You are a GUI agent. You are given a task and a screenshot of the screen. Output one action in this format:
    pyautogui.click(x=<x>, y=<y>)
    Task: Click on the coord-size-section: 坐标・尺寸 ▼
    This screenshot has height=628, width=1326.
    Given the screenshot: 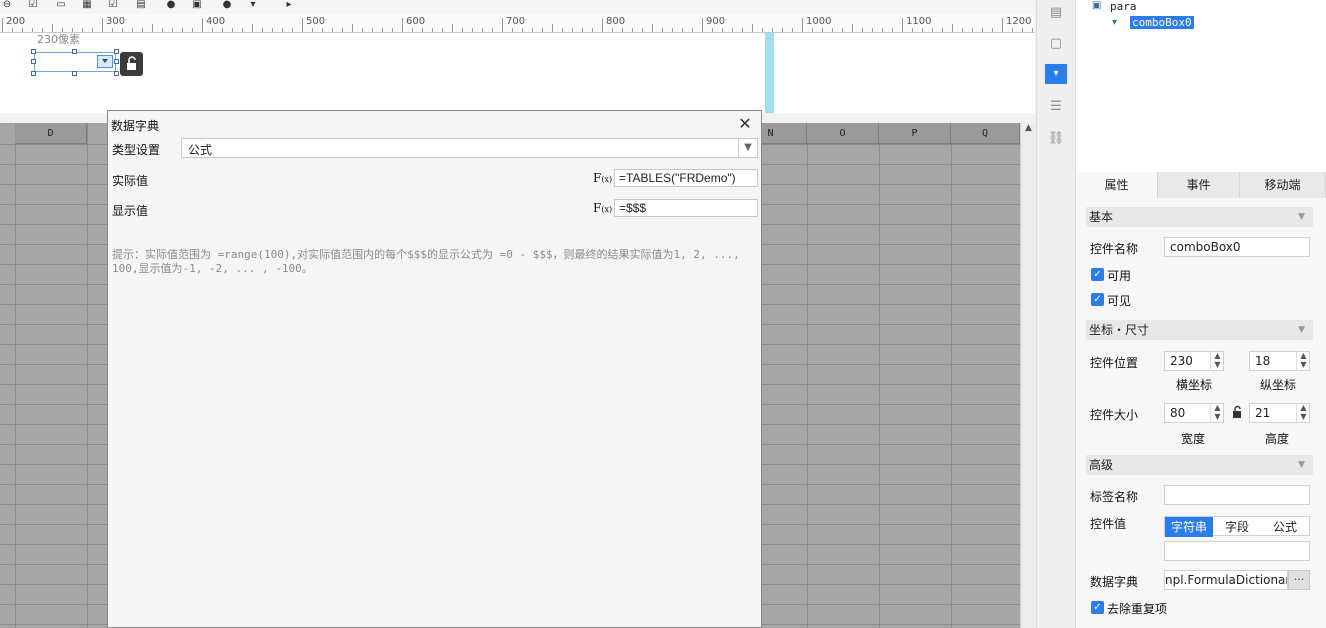 What is the action you would take?
    pyautogui.click(x=1199, y=330)
    